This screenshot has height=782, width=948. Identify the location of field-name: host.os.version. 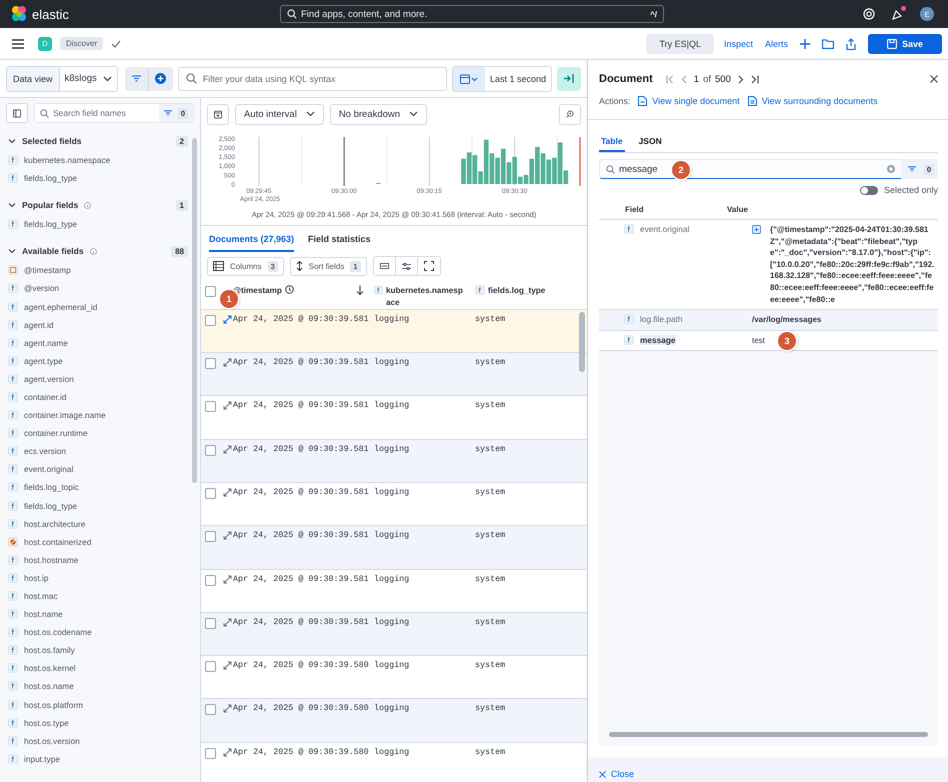
(52, 741).